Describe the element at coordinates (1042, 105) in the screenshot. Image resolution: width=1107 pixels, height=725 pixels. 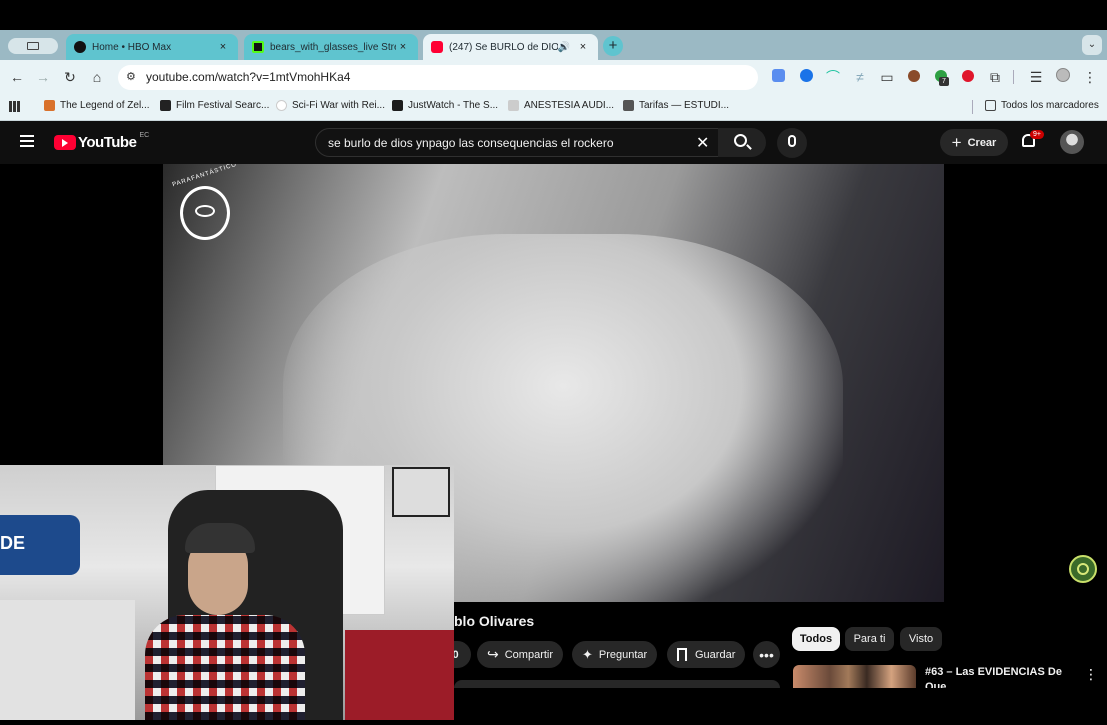
I see `all-bookmarks-folder: Todos los marcadores` at that location.